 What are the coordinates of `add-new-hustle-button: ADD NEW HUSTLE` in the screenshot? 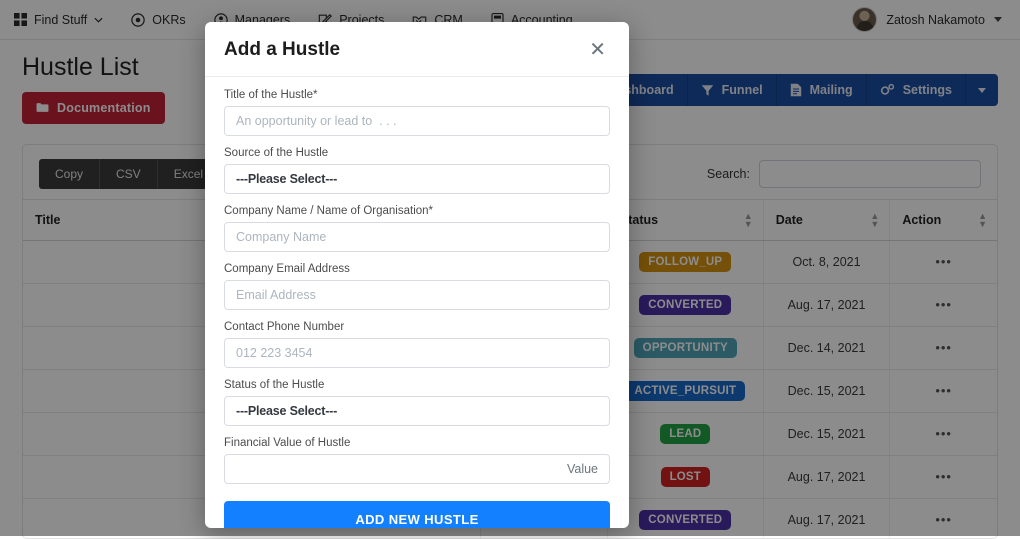 It's located at (417, 514).